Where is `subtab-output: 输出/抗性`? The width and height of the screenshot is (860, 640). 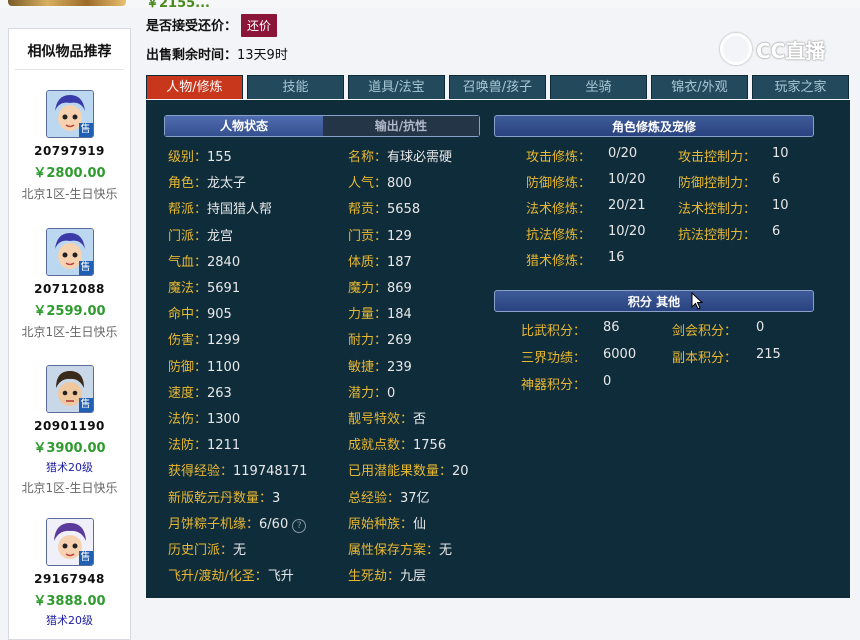
subtab-output: 输出/抗性 is located at coordinates (401, 126).